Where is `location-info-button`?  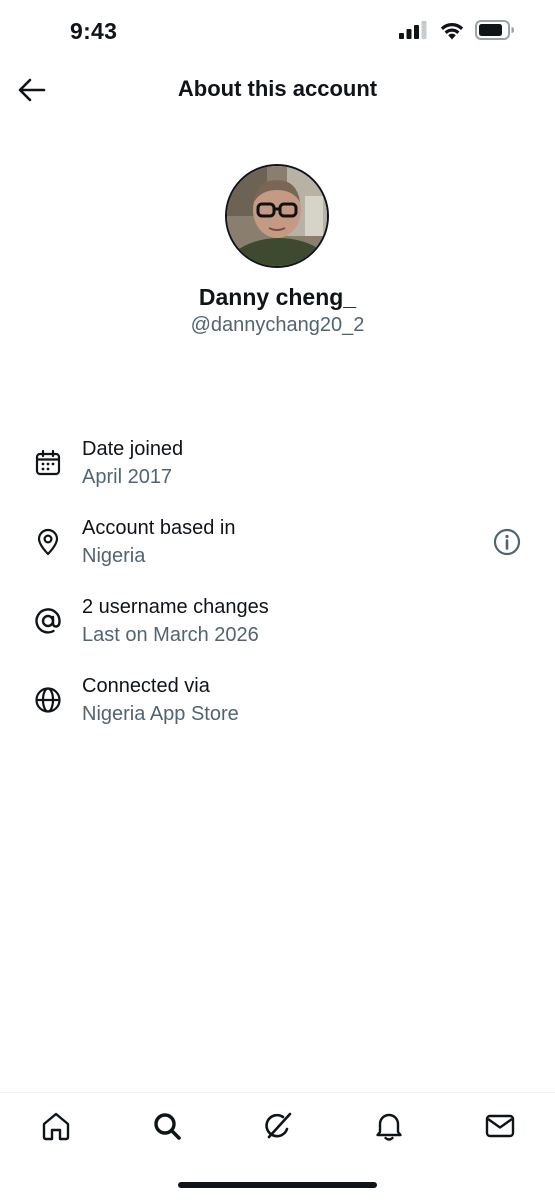 location-info-button is located at coordinates (507, 542).